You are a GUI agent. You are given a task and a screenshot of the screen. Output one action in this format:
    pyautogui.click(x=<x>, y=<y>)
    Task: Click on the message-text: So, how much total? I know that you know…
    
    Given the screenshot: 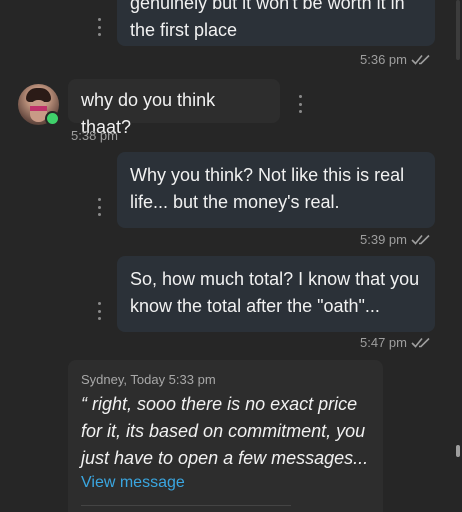 What is the action you would take?
    pyautogui.click(x=275, y=292)
    